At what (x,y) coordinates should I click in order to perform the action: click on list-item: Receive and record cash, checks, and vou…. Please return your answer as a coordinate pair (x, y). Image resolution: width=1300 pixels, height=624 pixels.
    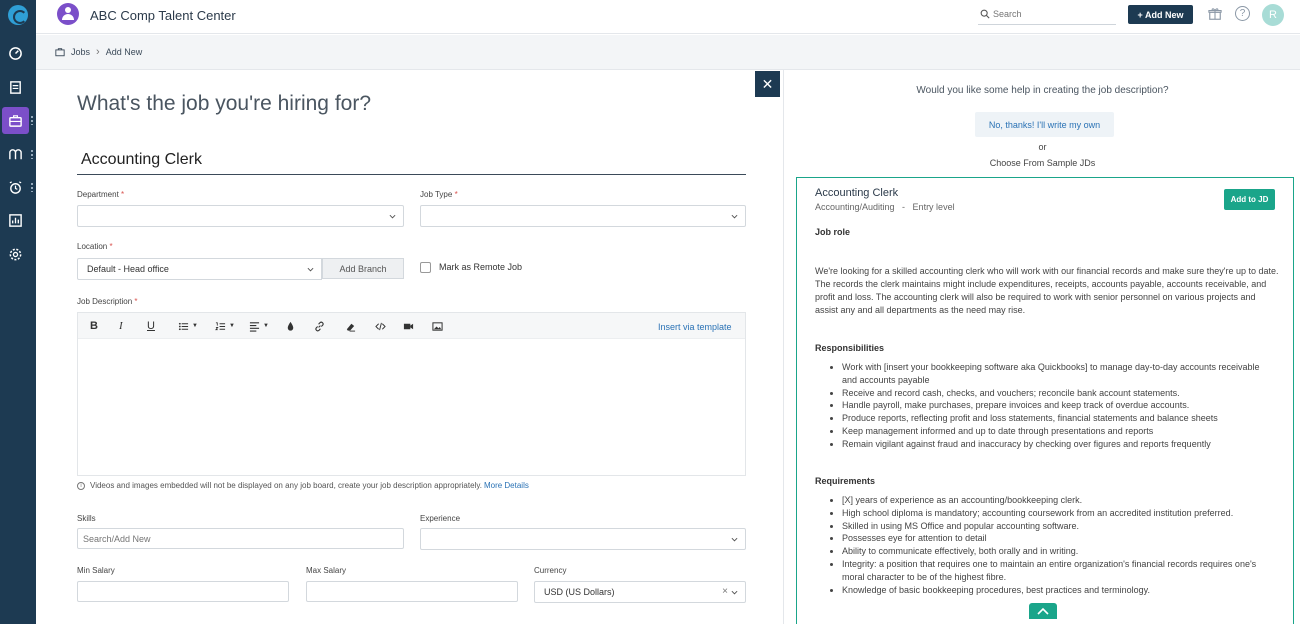
    Looking at the image, I should click on (1058, 393).